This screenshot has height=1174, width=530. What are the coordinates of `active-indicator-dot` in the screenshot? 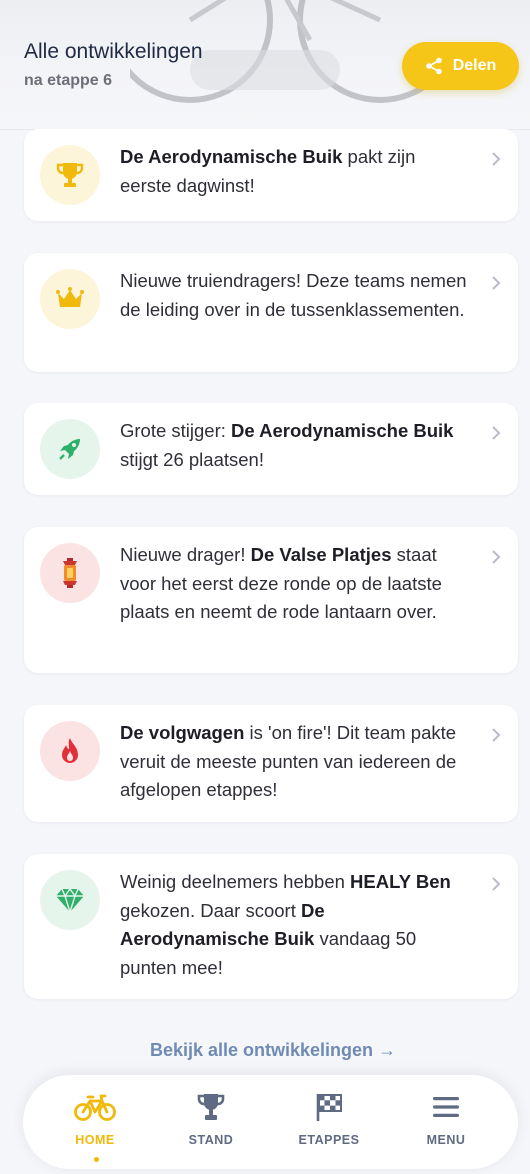 It's located at (96, 1159).